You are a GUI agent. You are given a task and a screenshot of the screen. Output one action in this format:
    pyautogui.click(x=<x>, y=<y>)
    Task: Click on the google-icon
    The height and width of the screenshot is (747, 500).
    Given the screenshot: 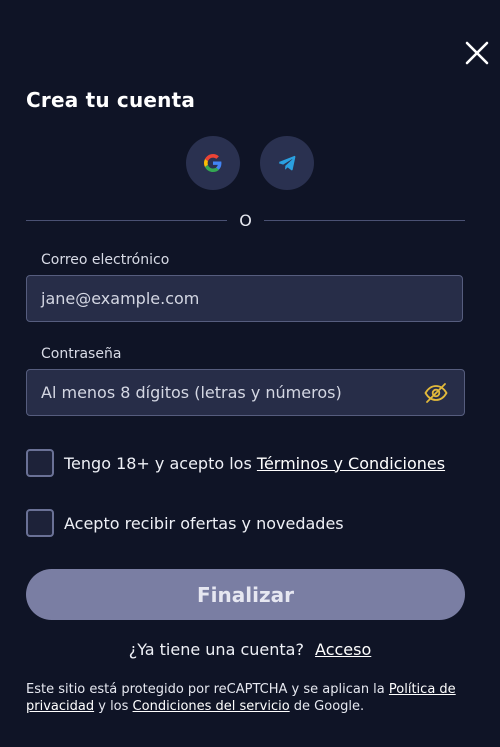 What is the action you would take?
    pyautogui.click(x=213, y=163)
    